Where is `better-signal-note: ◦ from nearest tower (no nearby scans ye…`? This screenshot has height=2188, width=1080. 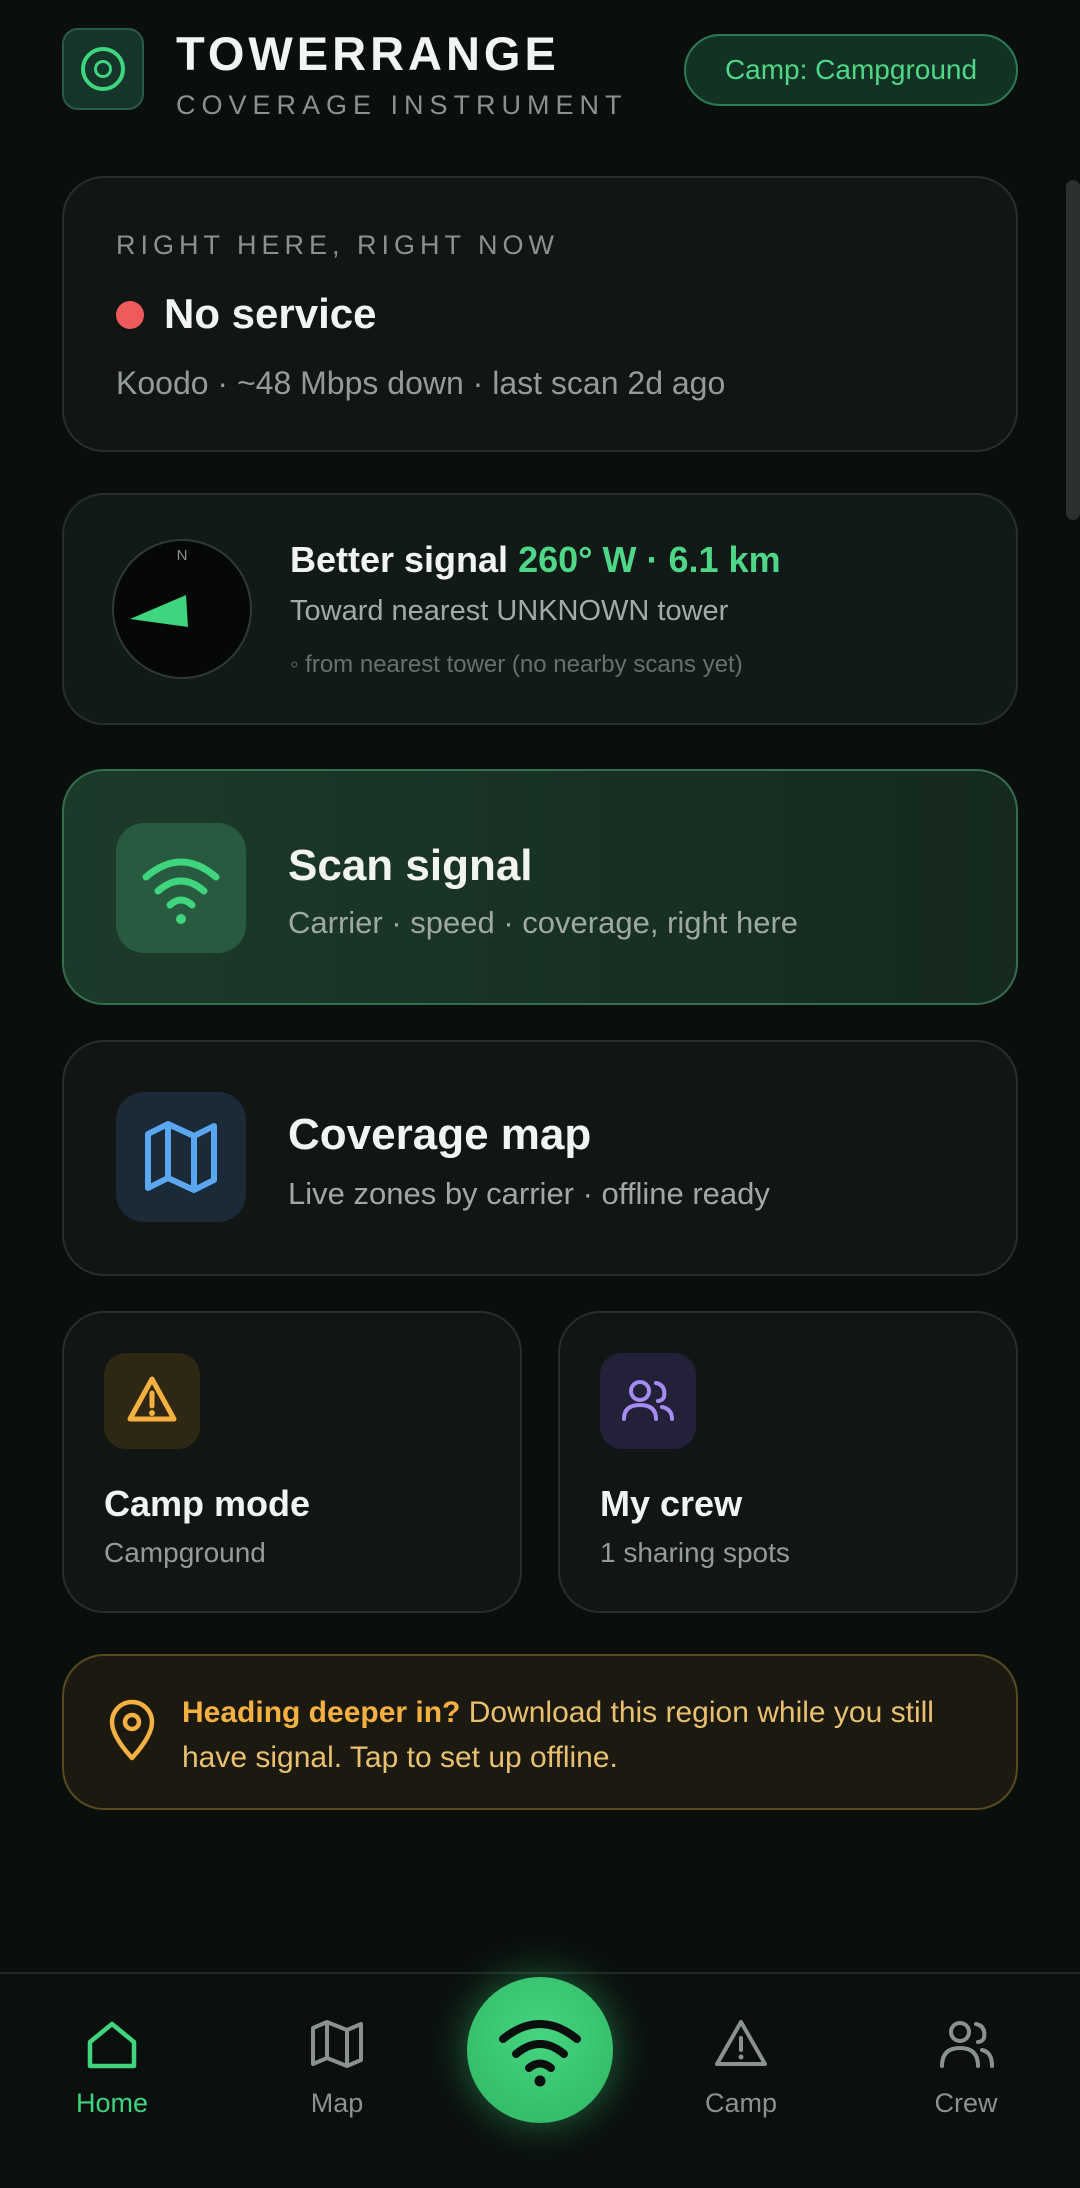
better-signal-note: ◦ from nearest tower (no nearby scans ye… is located at coordinates (516, 664).